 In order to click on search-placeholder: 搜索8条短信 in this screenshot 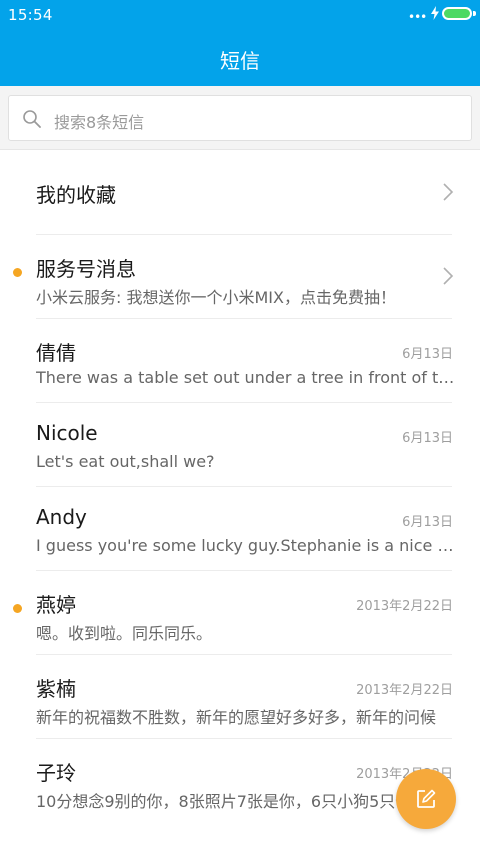, I will do `click(99, 122)`.